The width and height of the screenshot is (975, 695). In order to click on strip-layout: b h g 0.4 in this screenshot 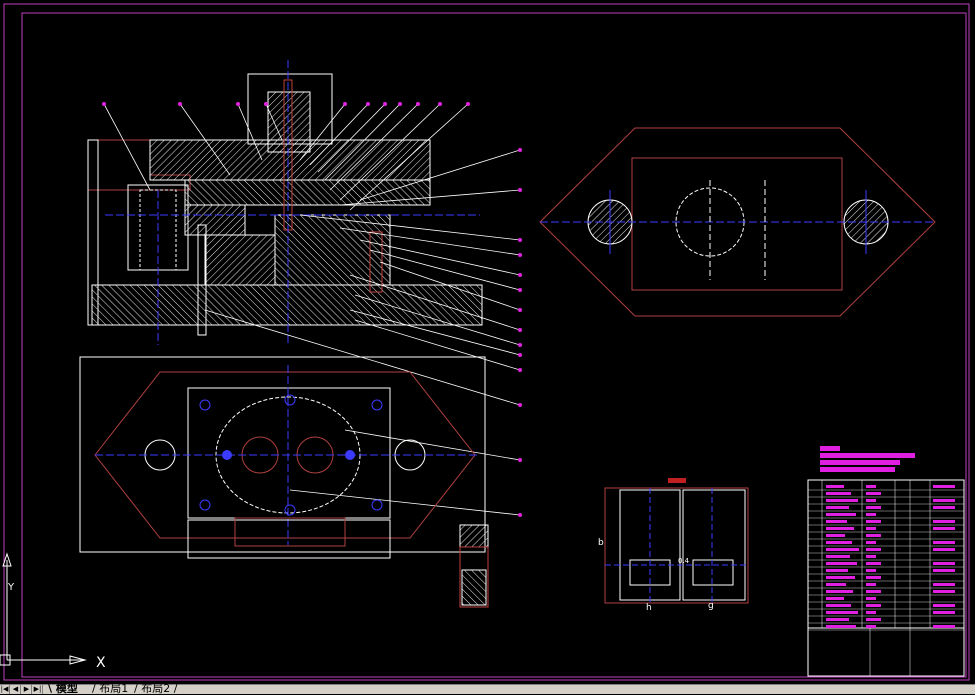, I will do `click(673, 545)`.